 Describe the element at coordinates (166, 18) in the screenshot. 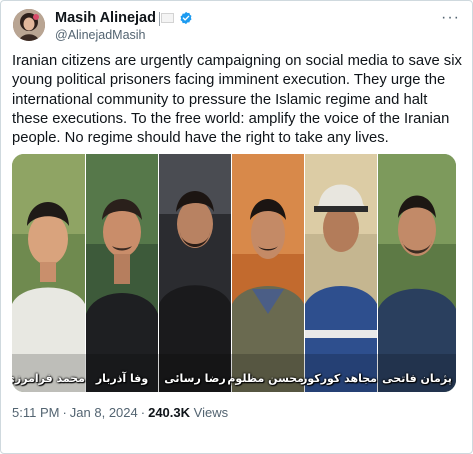

I see `white-flag-icon` at that location.